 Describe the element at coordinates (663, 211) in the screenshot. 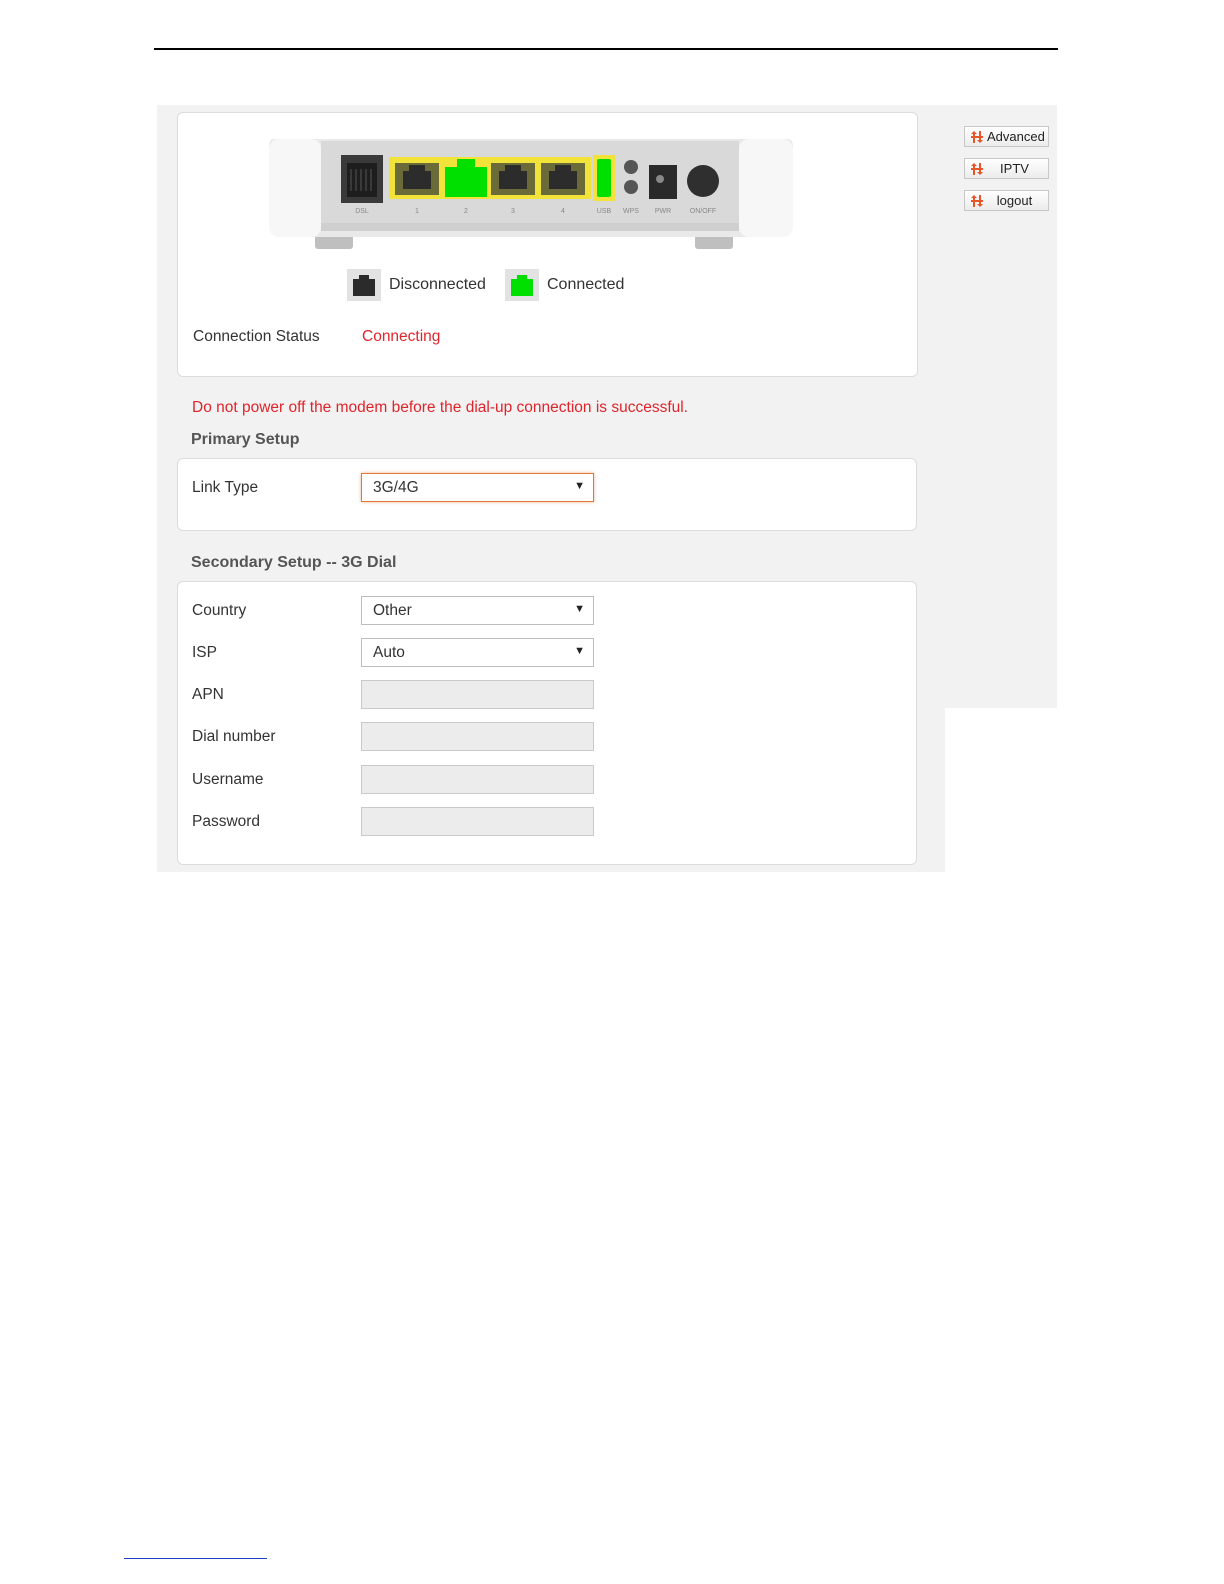

I see `port-label-pwr: PWR` at that location.